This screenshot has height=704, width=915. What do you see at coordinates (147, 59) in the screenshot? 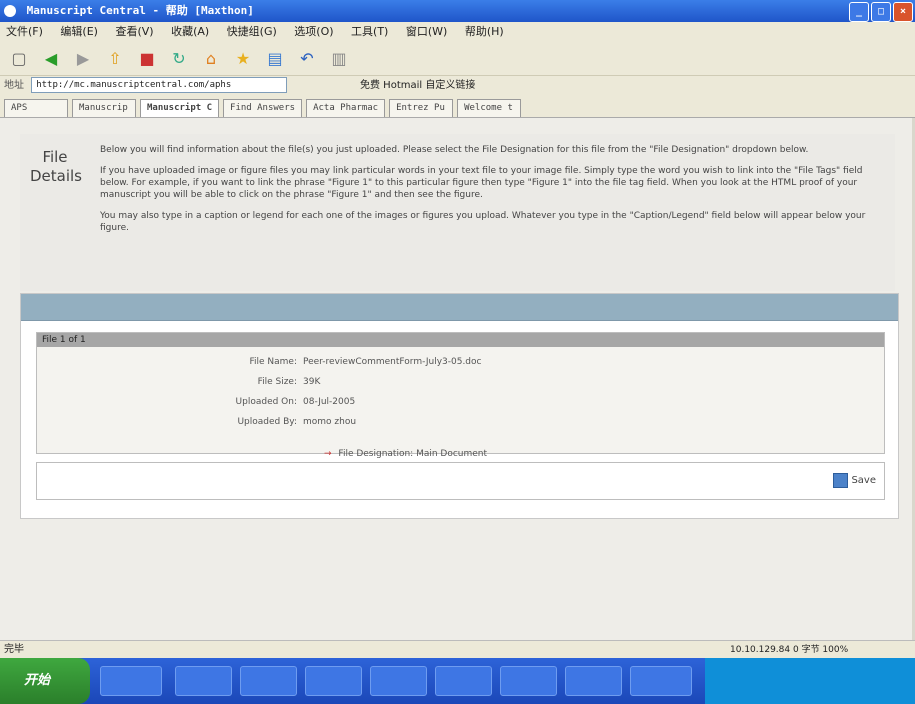
I see `stop-icon: ■` at bounding box center [147, 59].